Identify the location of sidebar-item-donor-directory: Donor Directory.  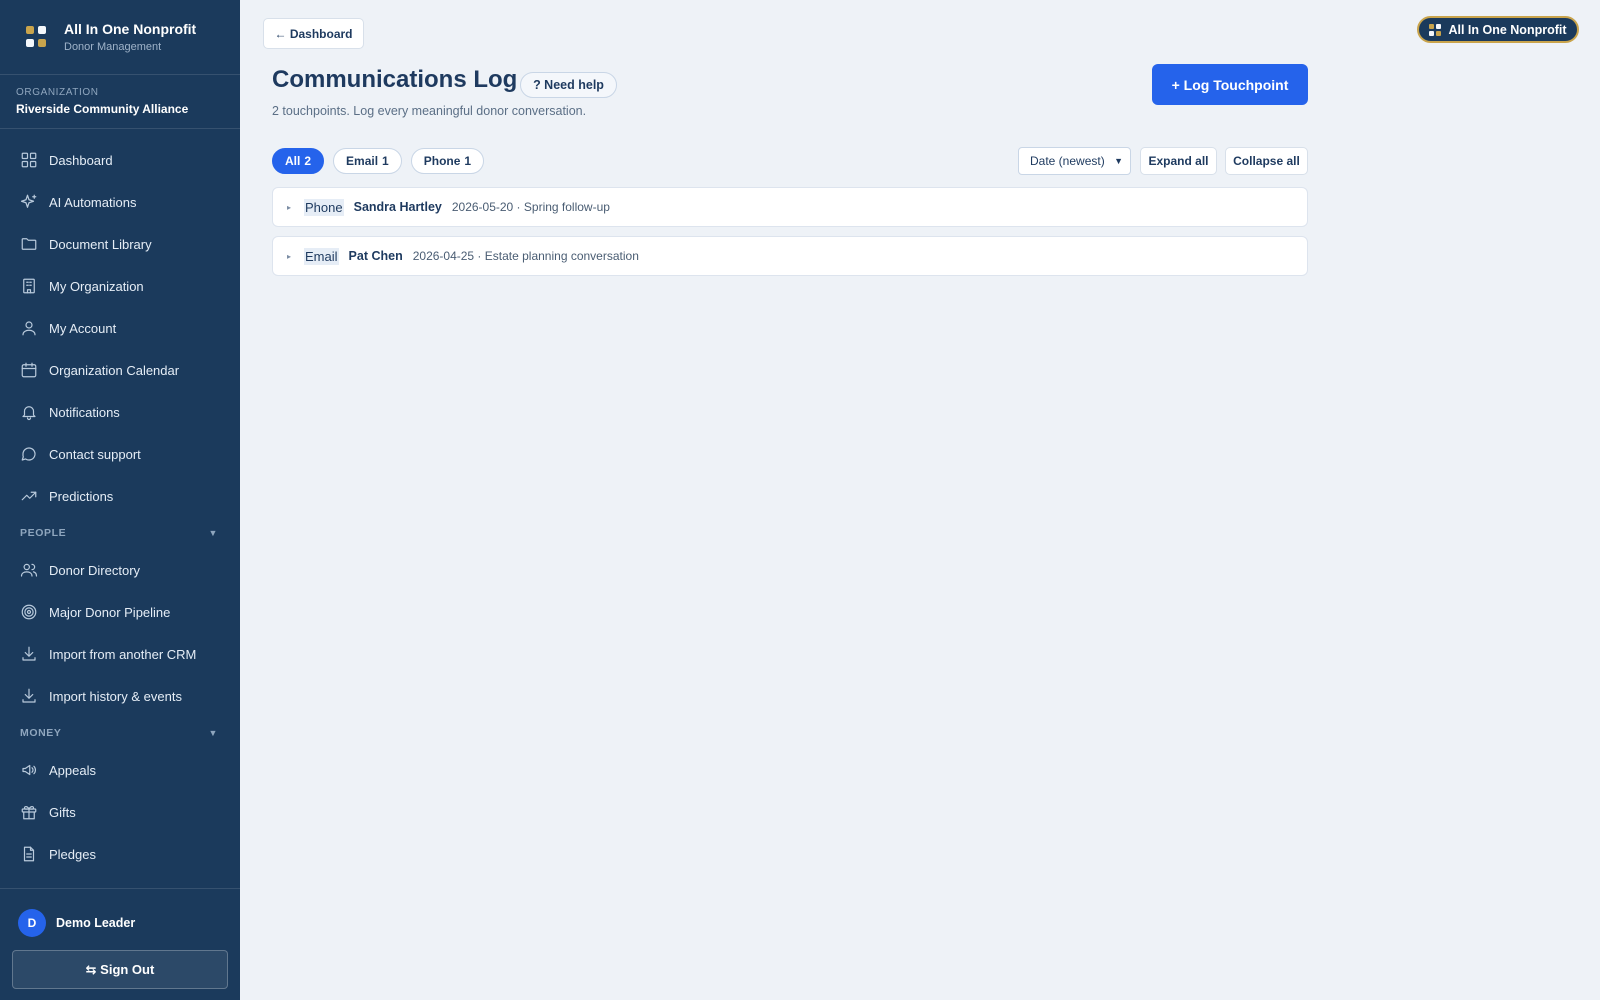
(120, 570).